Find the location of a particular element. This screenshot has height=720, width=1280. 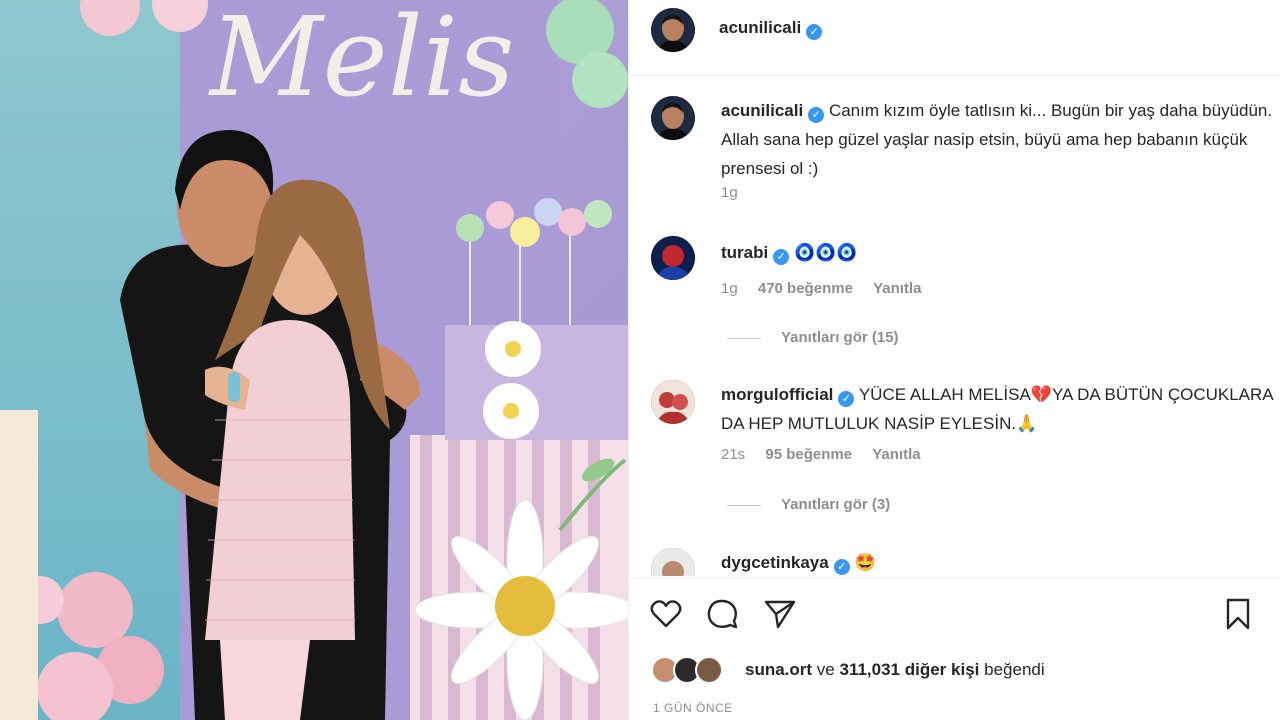

comment-meta: 21s 95 beğenme Yanıtla is located at coordinates (829, 454).